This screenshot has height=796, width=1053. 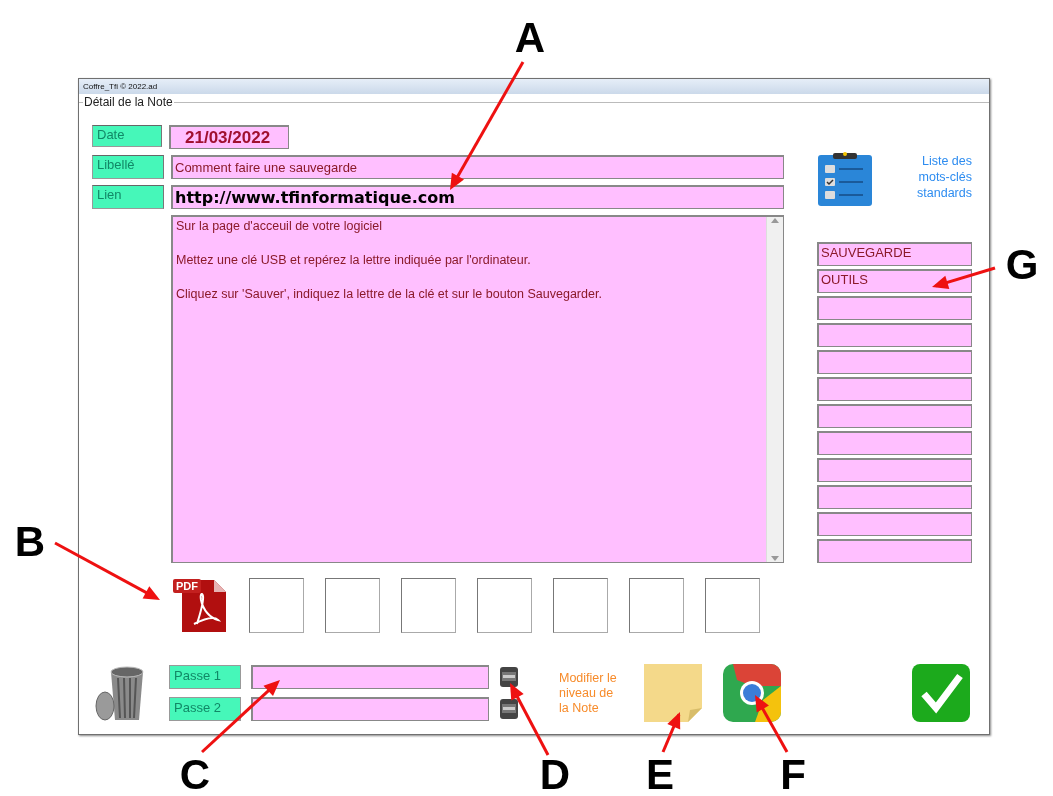 What do you see at coordinates (673, 693) in the screenshot?
I see `sticky-note-icon` at bounding box center [673, 693].